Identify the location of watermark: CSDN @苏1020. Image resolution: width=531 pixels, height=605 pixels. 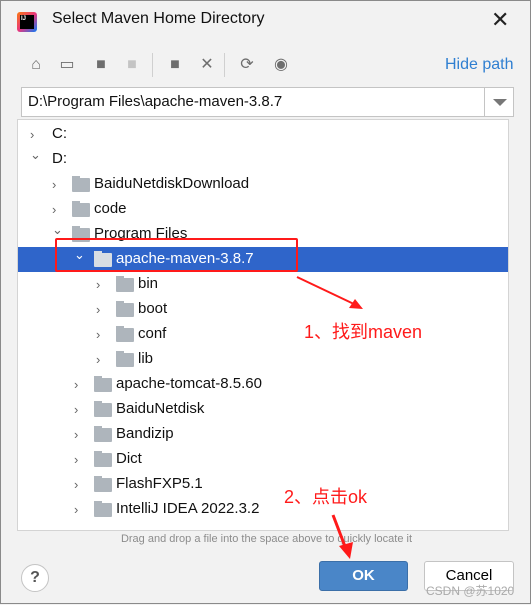
(470, 591).